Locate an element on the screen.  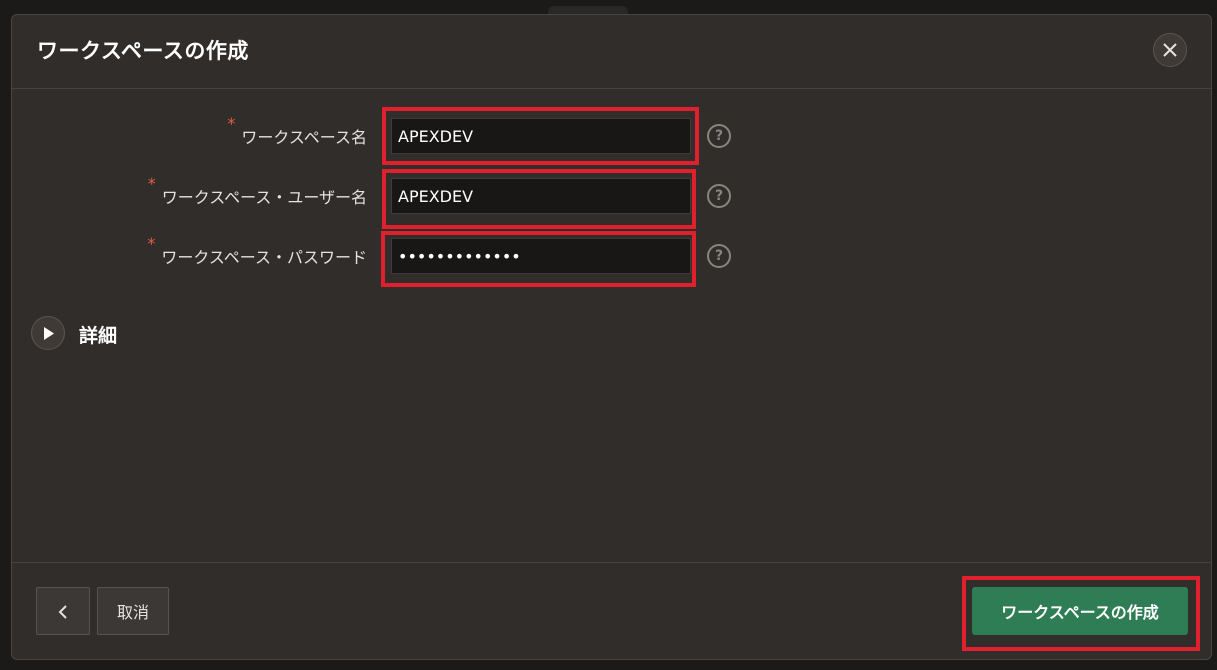
workspace-password-label: * ワークスペース・パスワード is located at coordinates (257, 251).